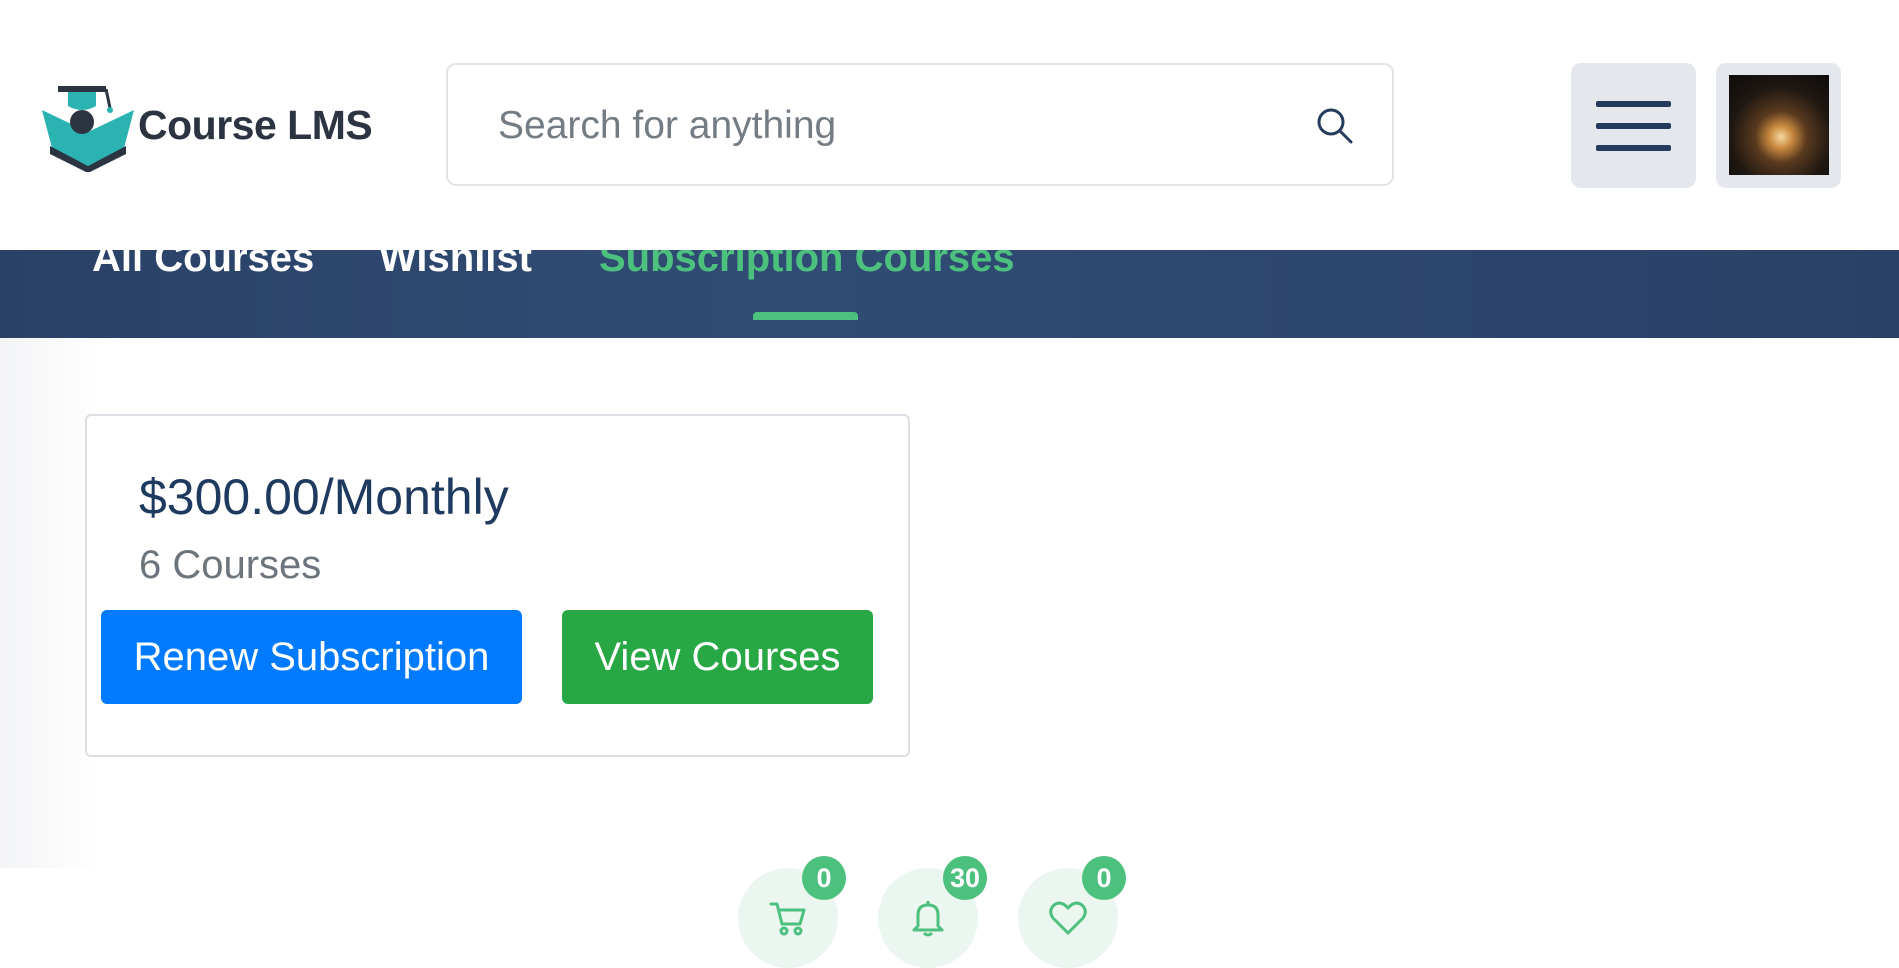  What do you see at coordinates (888, 126) in the screenshot?
I see `search-input` at bounding box center [888, 126].